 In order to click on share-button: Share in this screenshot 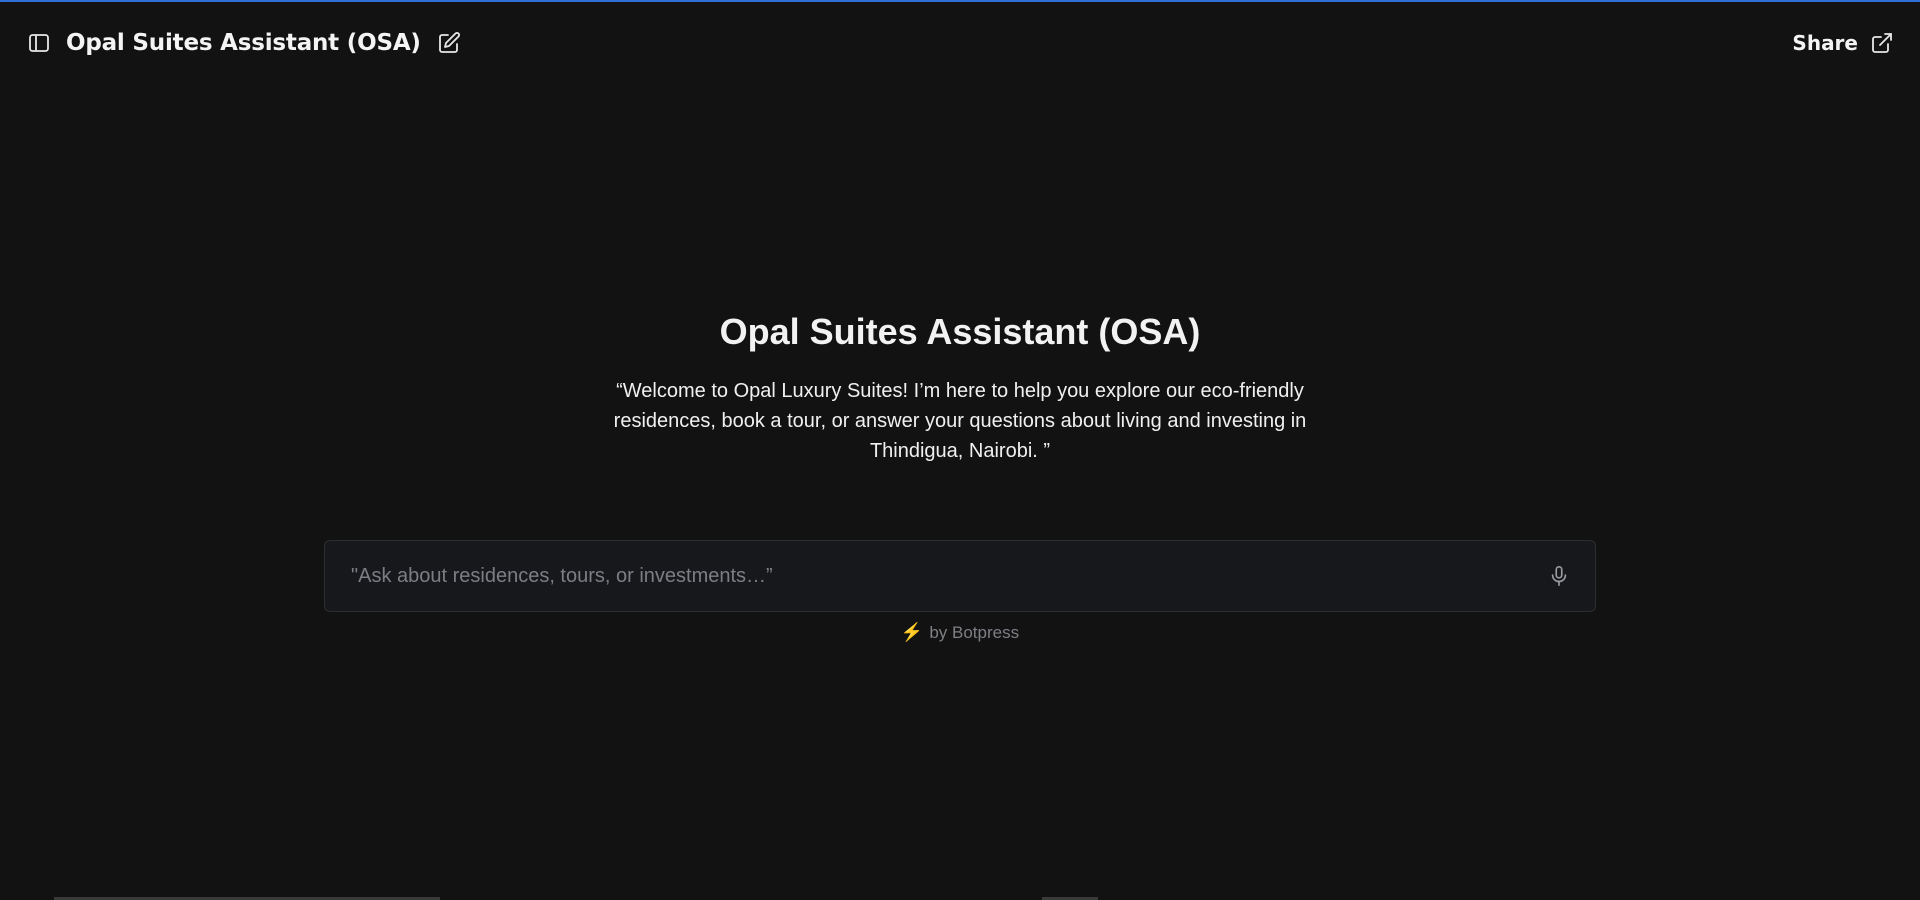, I will do `click(1843, 43)`.